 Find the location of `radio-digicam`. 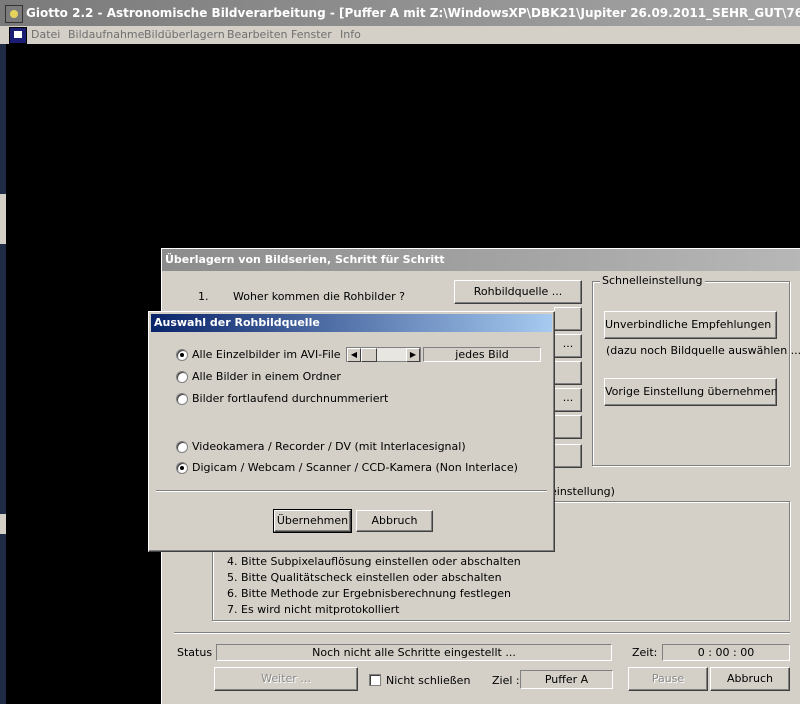

radio-digicam is located at coordinates (182, 468).